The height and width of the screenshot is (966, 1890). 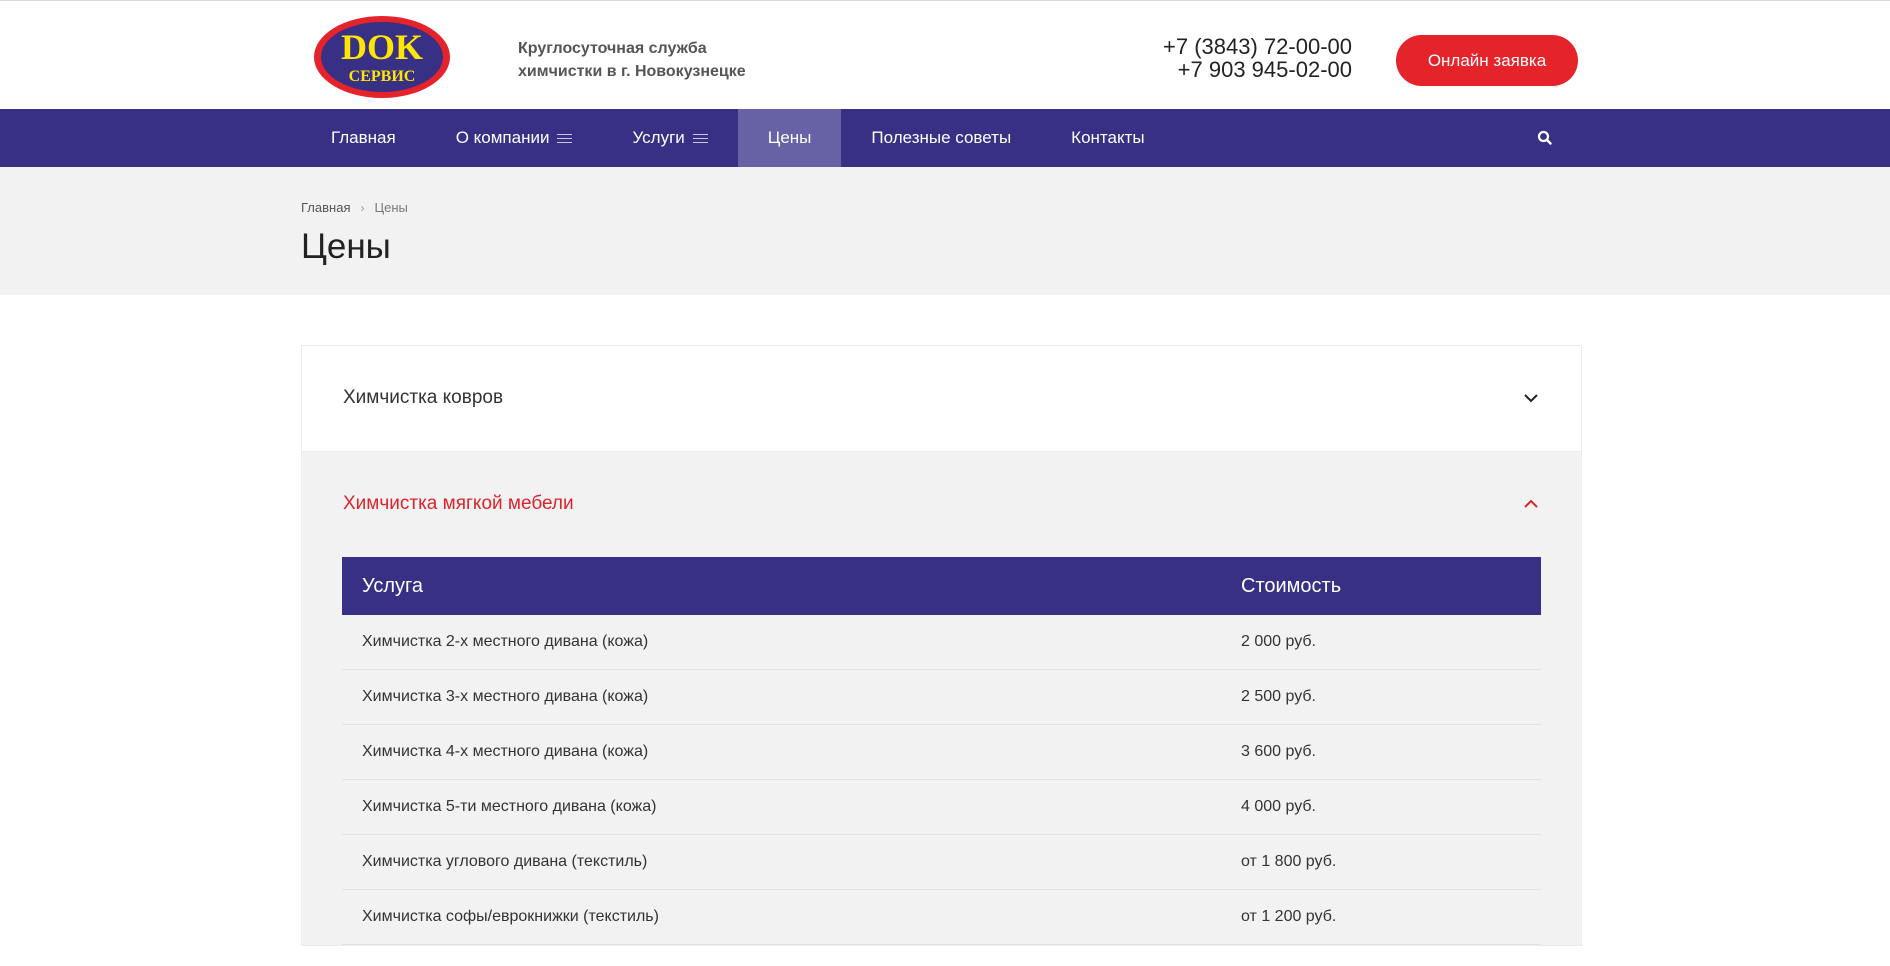 I want to click on nav-item-label: Контакты, so click(x=1108, y=137).